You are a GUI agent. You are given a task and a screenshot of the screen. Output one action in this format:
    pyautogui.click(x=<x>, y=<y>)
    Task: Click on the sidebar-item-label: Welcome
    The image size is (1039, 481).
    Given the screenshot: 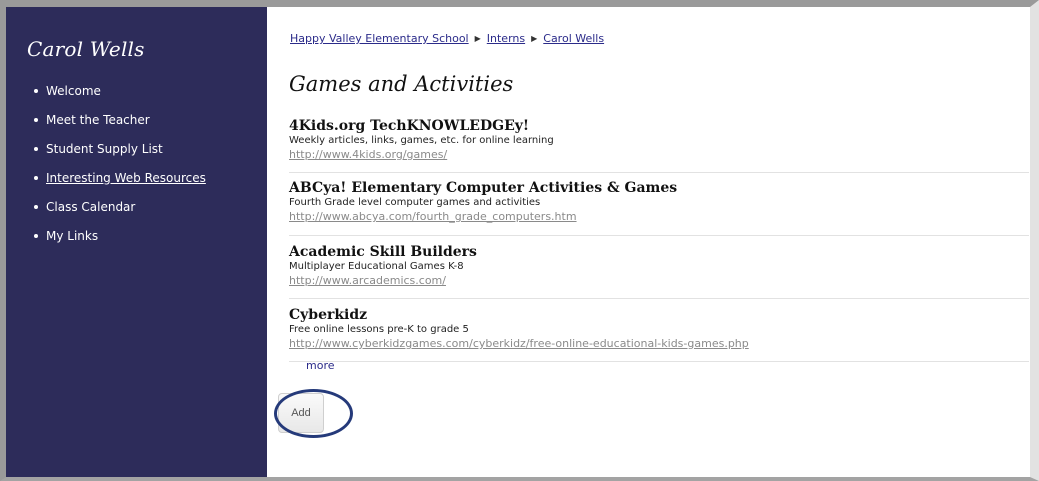 What is the action you would take?
    pyautogui.click(x=73, y=91)
    